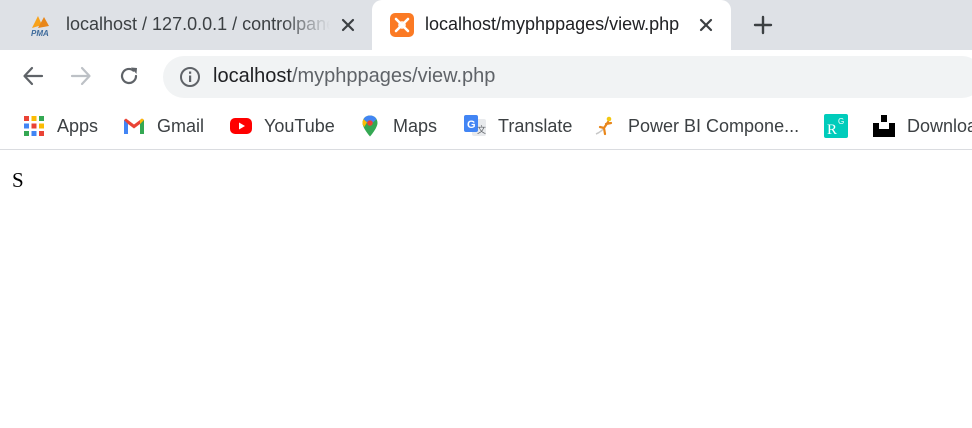  Describe the element at coordinates (181, 125) in the screenshot. I see `bookmark-label: Gmail` at that location.